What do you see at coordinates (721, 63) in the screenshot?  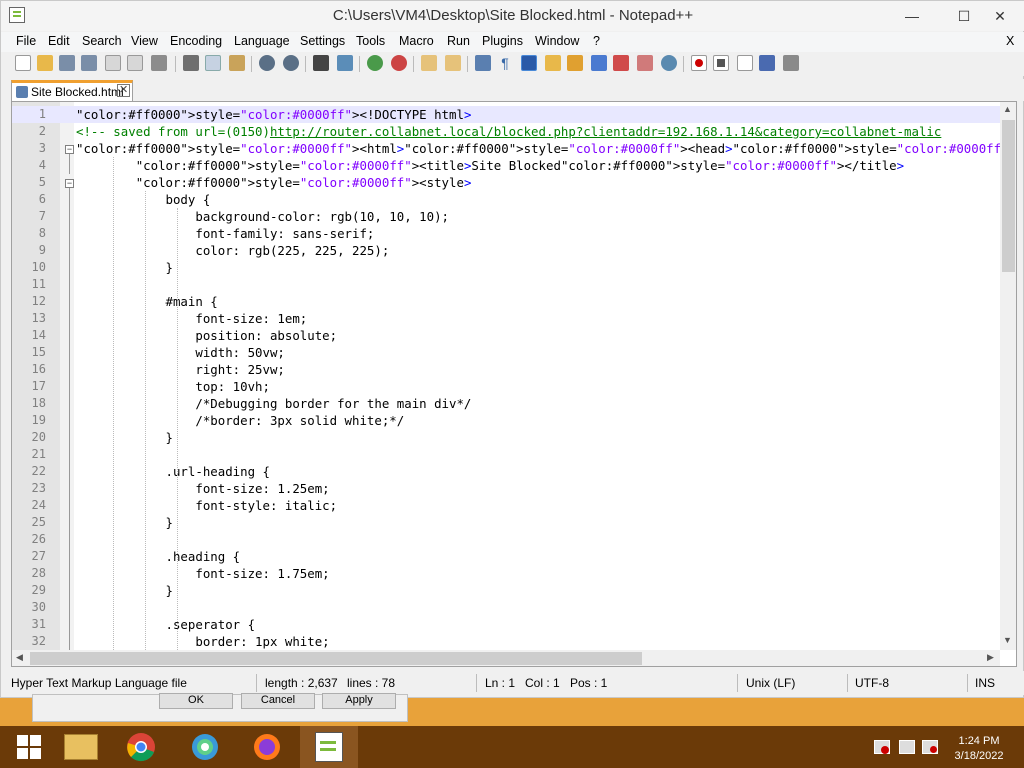 I see `stop-macro-icon` at bounding box center [721, 63].